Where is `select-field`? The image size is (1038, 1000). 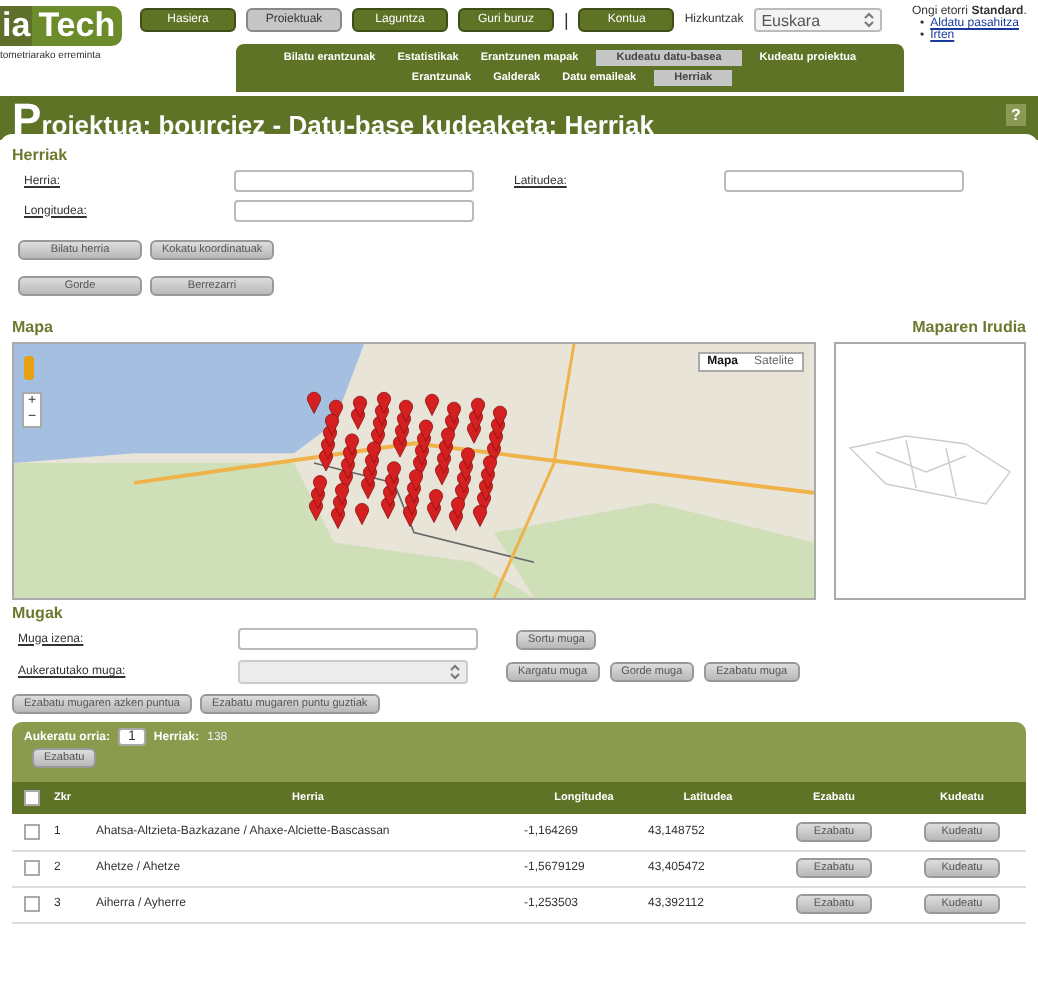 select-field is located at coordinates (353, 672).